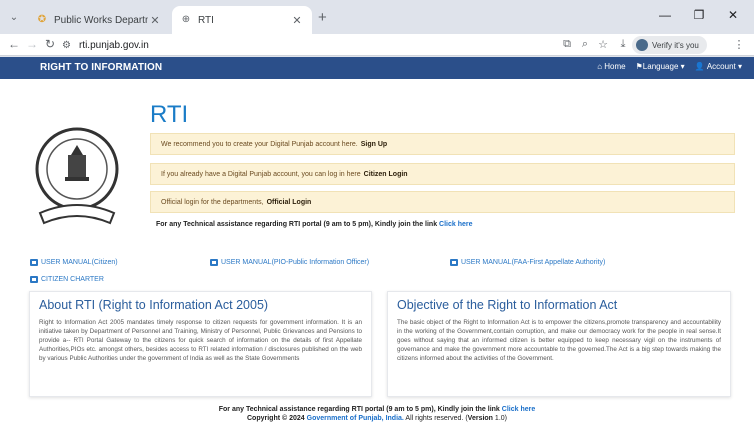 This screenshot has height=438, width=754. I want to click on nav-home-label: Home, so click(615, 66).